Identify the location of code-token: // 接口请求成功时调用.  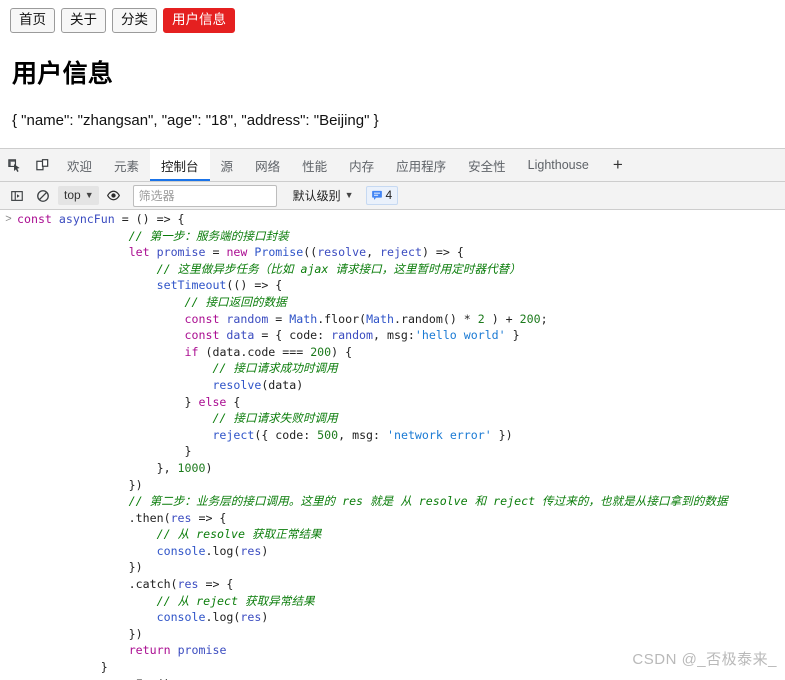
(177, 368).